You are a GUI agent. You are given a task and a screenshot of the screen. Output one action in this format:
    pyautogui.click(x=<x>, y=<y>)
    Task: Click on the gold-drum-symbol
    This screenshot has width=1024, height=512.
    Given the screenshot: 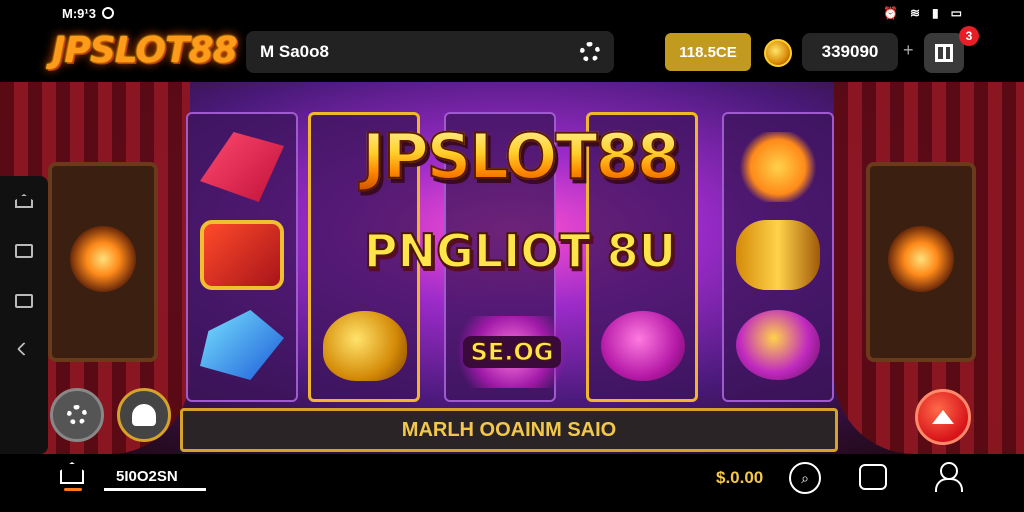 What is the action you would take?
    pyautogui.click(x=778, y=255)
    